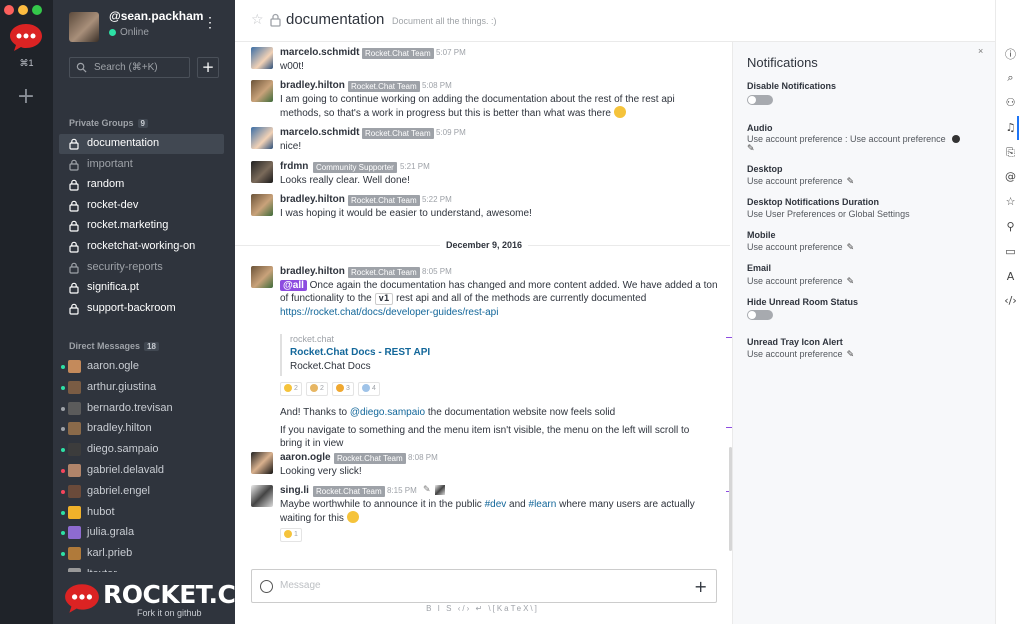  Describe the element at coordinates (141, 226) in the screenshot. I see `sidebar-item-rocket-marketing: rocket.marketing` at that location.